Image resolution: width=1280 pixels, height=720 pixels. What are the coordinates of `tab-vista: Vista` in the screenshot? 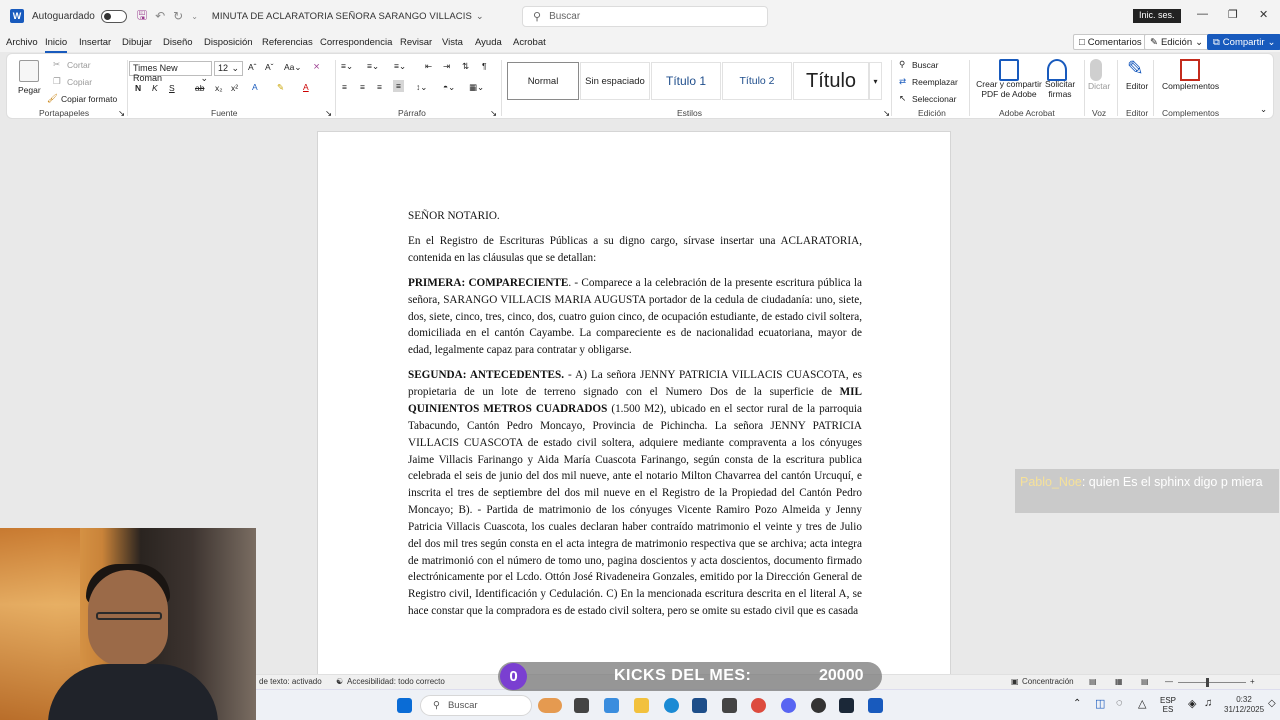 It's located at (452, 42).